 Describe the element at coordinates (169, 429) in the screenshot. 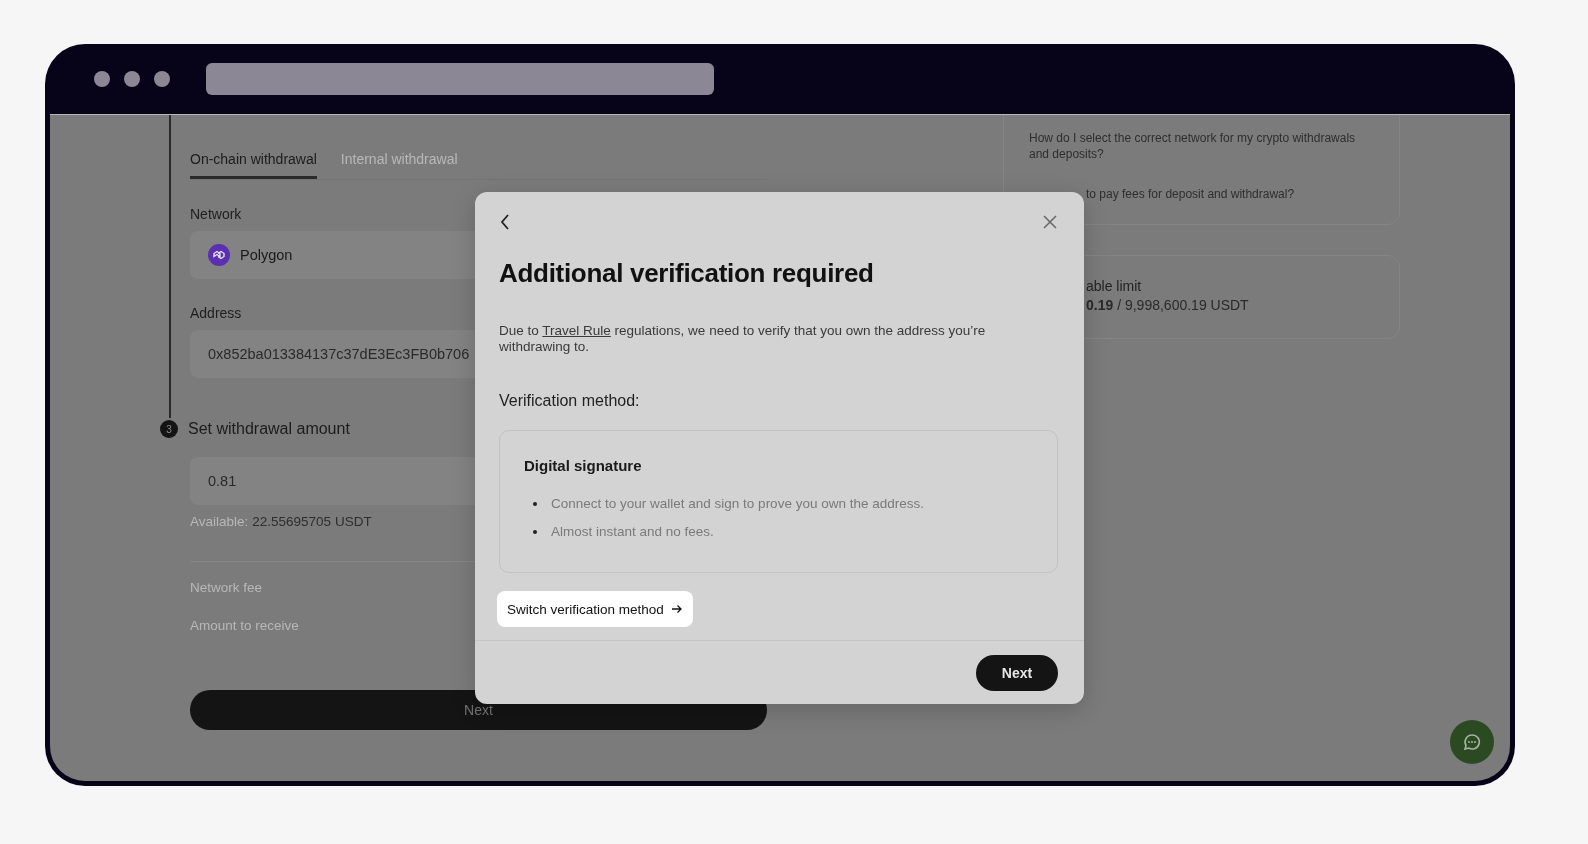

I see `step-number: 3` at that location.